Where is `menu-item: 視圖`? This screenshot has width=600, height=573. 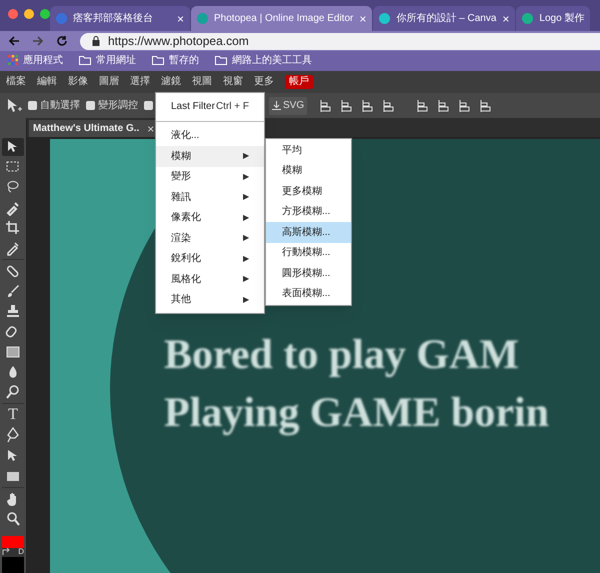
menu-item: 視圖 is located at coordinates (202, 82).